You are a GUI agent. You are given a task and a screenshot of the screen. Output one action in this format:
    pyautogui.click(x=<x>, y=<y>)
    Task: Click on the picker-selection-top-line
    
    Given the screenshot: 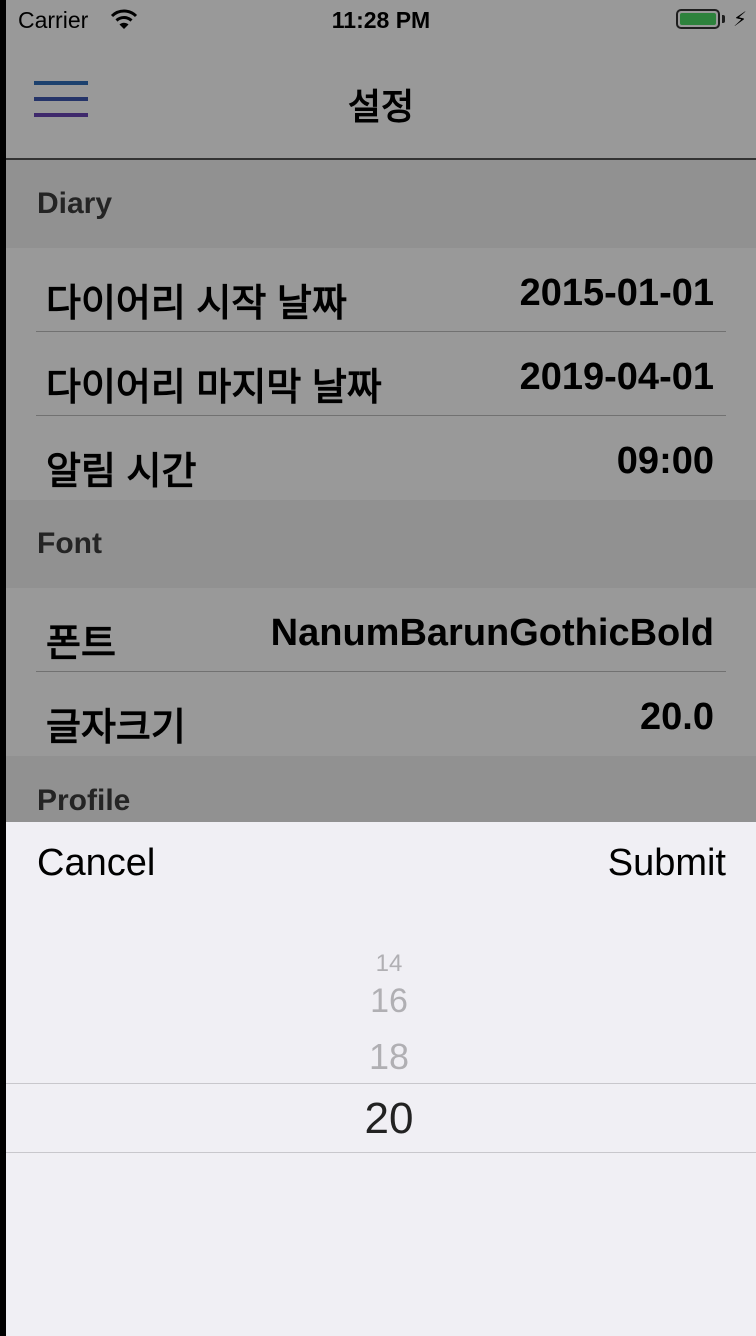 What is the action you would take?
    pyautogui.click(x=381, y=1083)
    